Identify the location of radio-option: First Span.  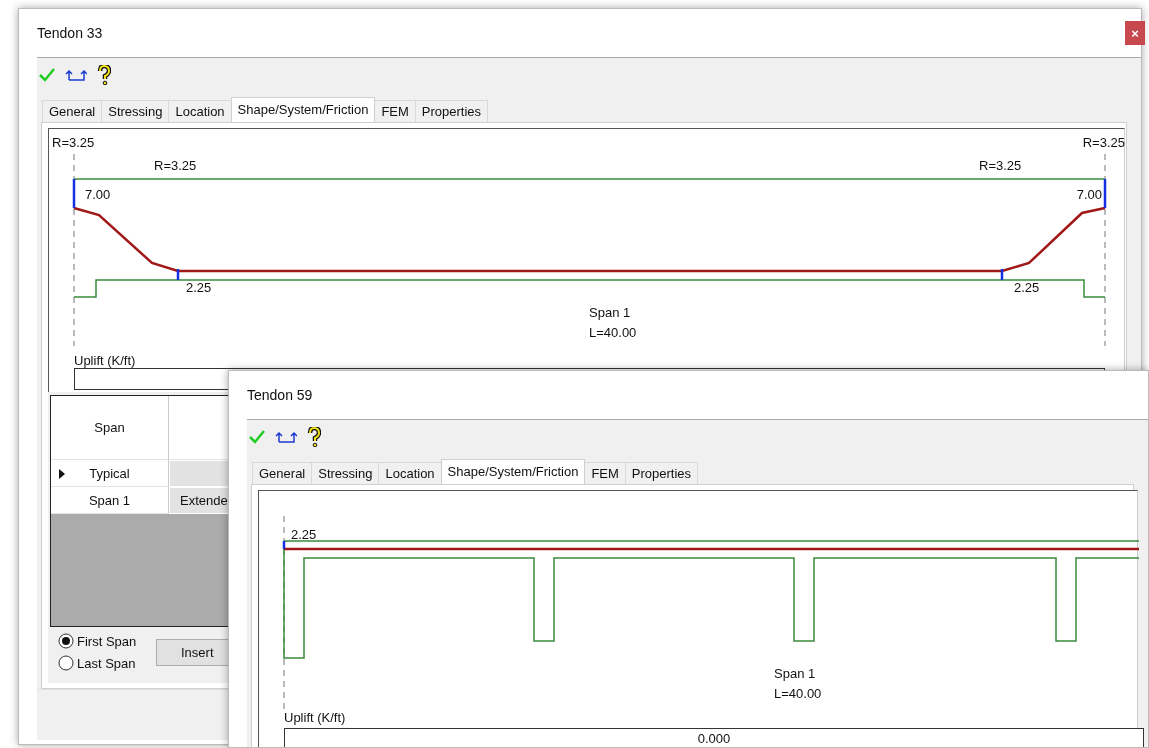
(97, 641).